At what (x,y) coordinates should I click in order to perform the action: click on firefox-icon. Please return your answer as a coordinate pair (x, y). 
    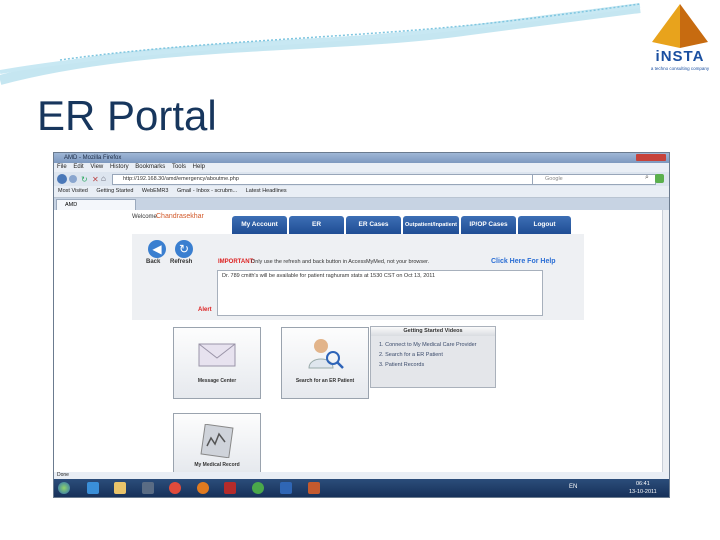
    Looking at the image, I should click on (203, 488).